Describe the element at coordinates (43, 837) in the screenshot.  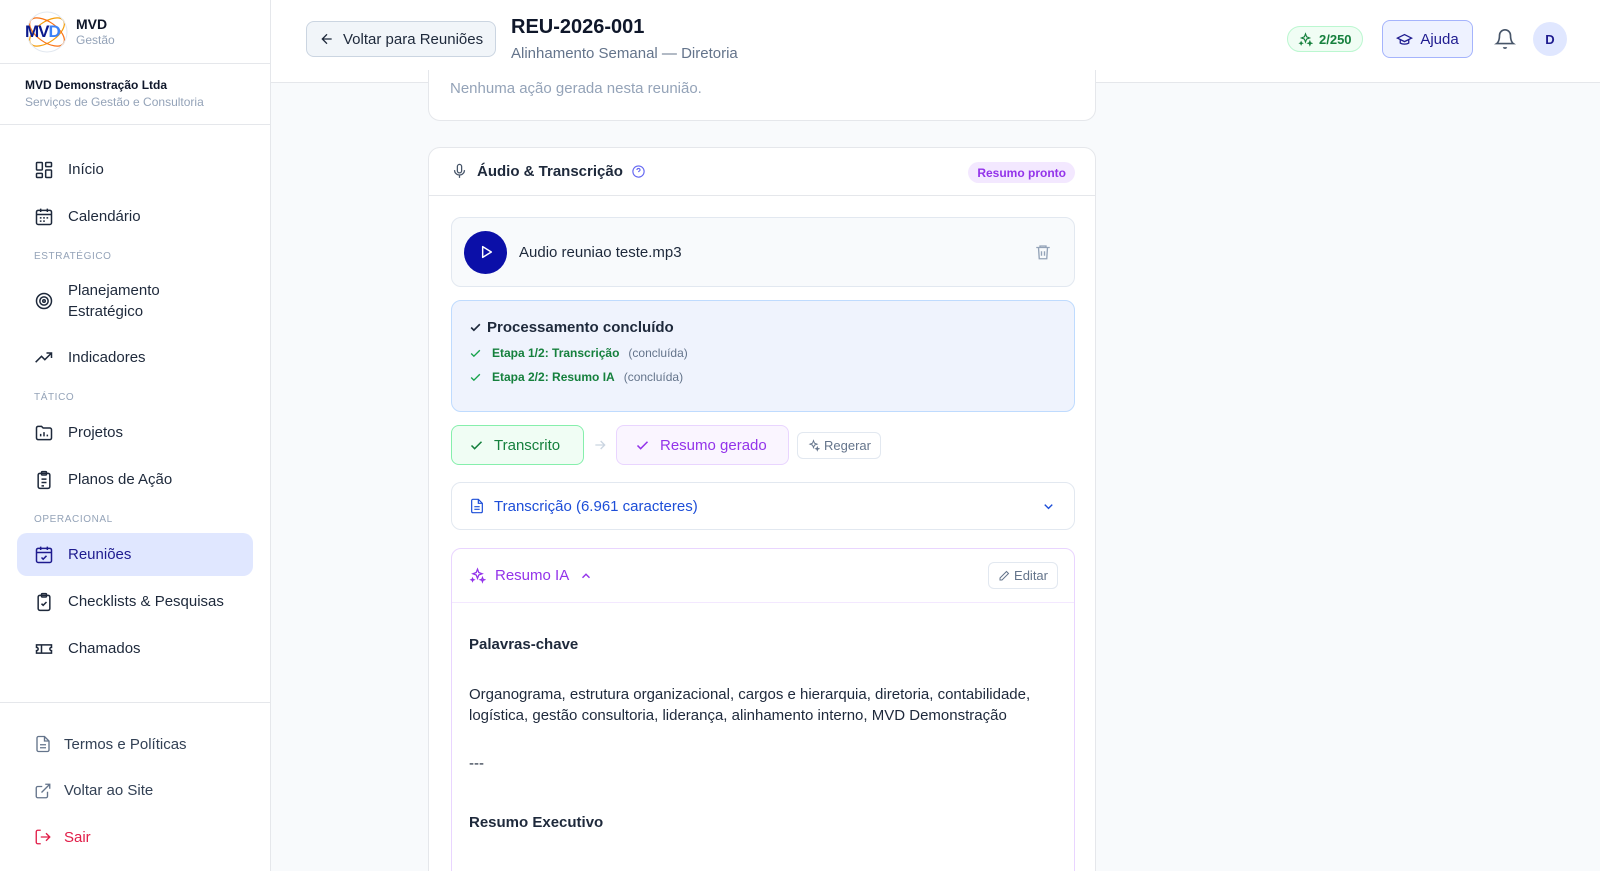
I see `logout-icon` at that location.